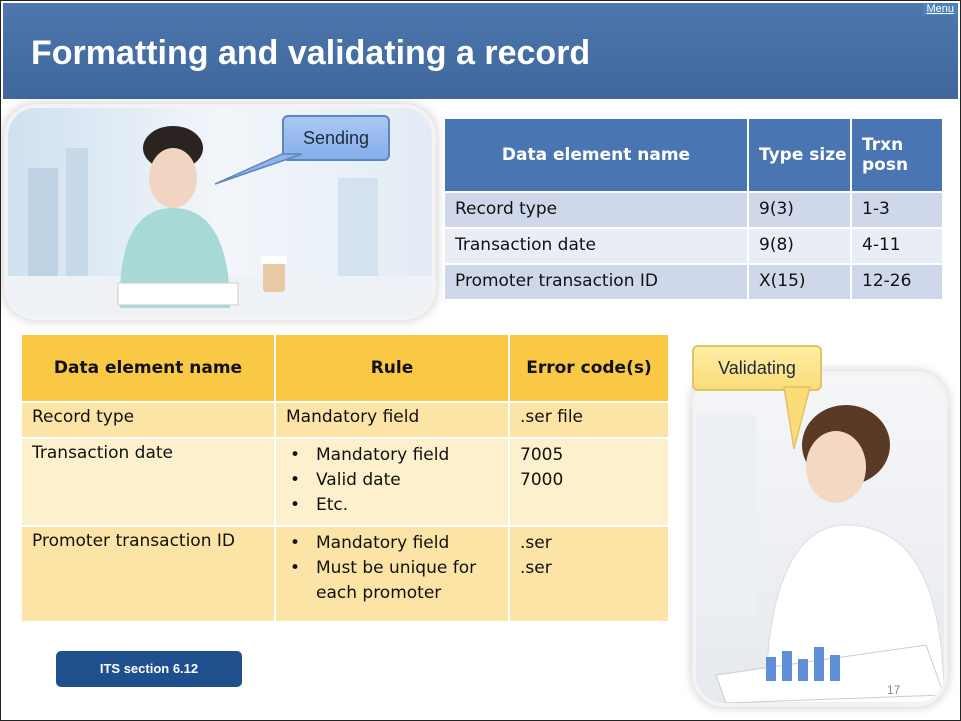  I want to click on format-header-name: Data element name, so click(596, 155).